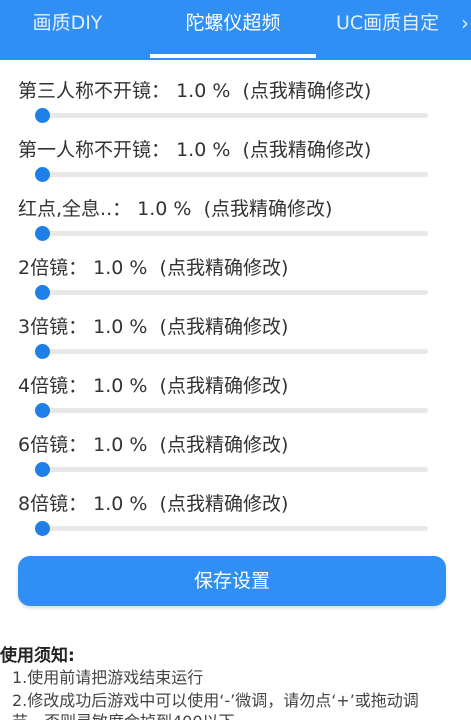 Image resolution: width=471 pixels, height=720 pixels. What do you see at coordinates (153, 443) in the screenshot?
I see `setting-label-row: 6倍镜： 1.0 % (点我精确修改)` at bounding box center [153, 443].